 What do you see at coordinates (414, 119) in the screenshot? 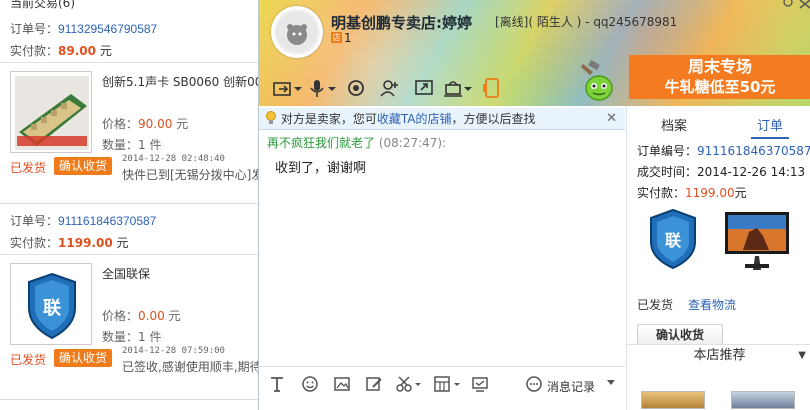
I see `favorite-shop-link: 收藏TA的店铺` at bounding box center [414, 119].